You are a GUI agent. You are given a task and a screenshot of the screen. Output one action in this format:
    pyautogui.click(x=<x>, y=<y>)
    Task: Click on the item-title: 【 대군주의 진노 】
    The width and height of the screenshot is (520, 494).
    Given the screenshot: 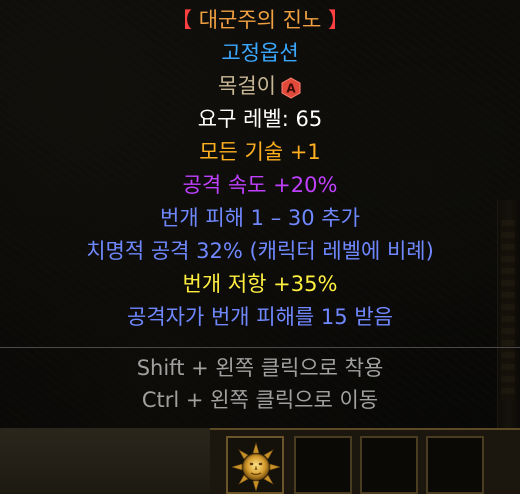 What is the action you would take?
    pyautogui.click(x=260, y=20)
    